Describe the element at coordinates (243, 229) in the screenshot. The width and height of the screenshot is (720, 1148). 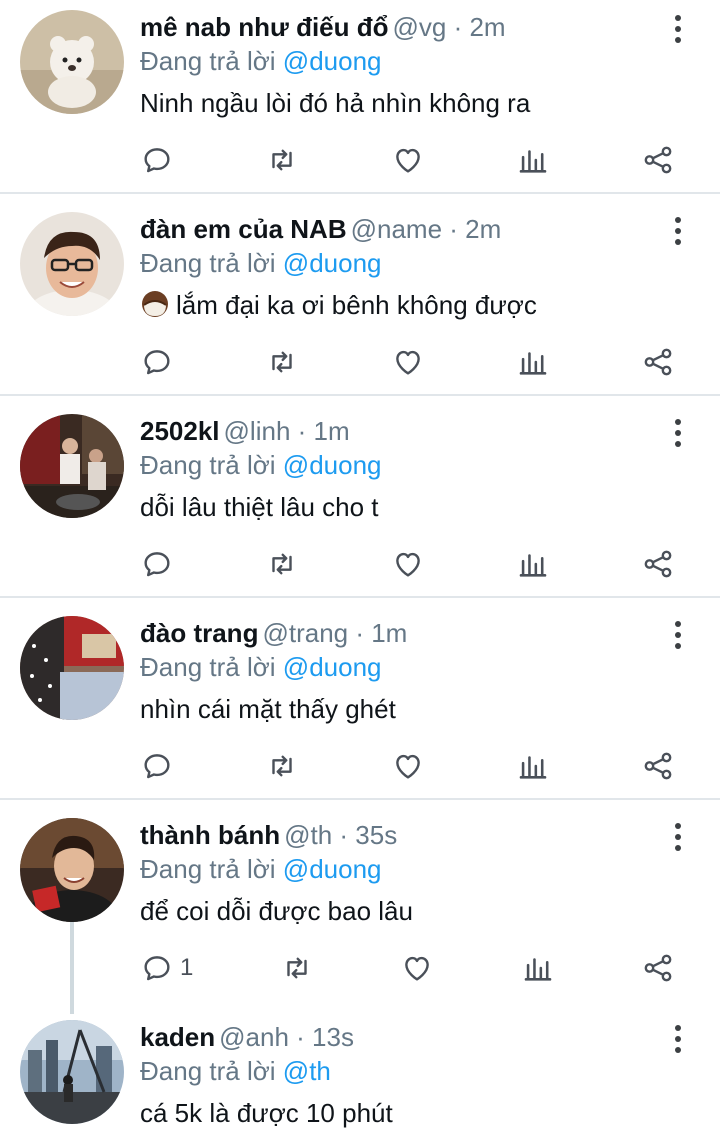
I see `author-name: đàn em của NAB` at that location.